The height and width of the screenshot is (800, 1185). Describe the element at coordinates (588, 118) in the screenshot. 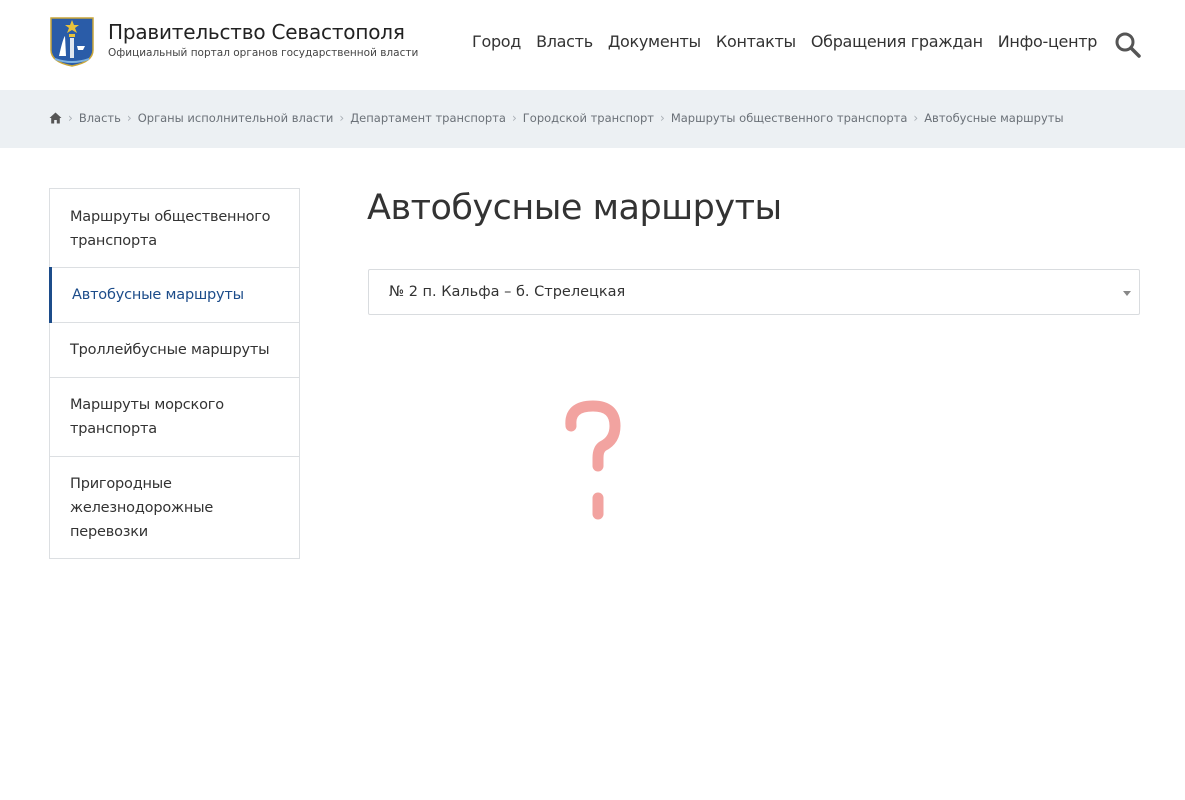

I see `breadcrumb-item: Городской транспорт` at that location.